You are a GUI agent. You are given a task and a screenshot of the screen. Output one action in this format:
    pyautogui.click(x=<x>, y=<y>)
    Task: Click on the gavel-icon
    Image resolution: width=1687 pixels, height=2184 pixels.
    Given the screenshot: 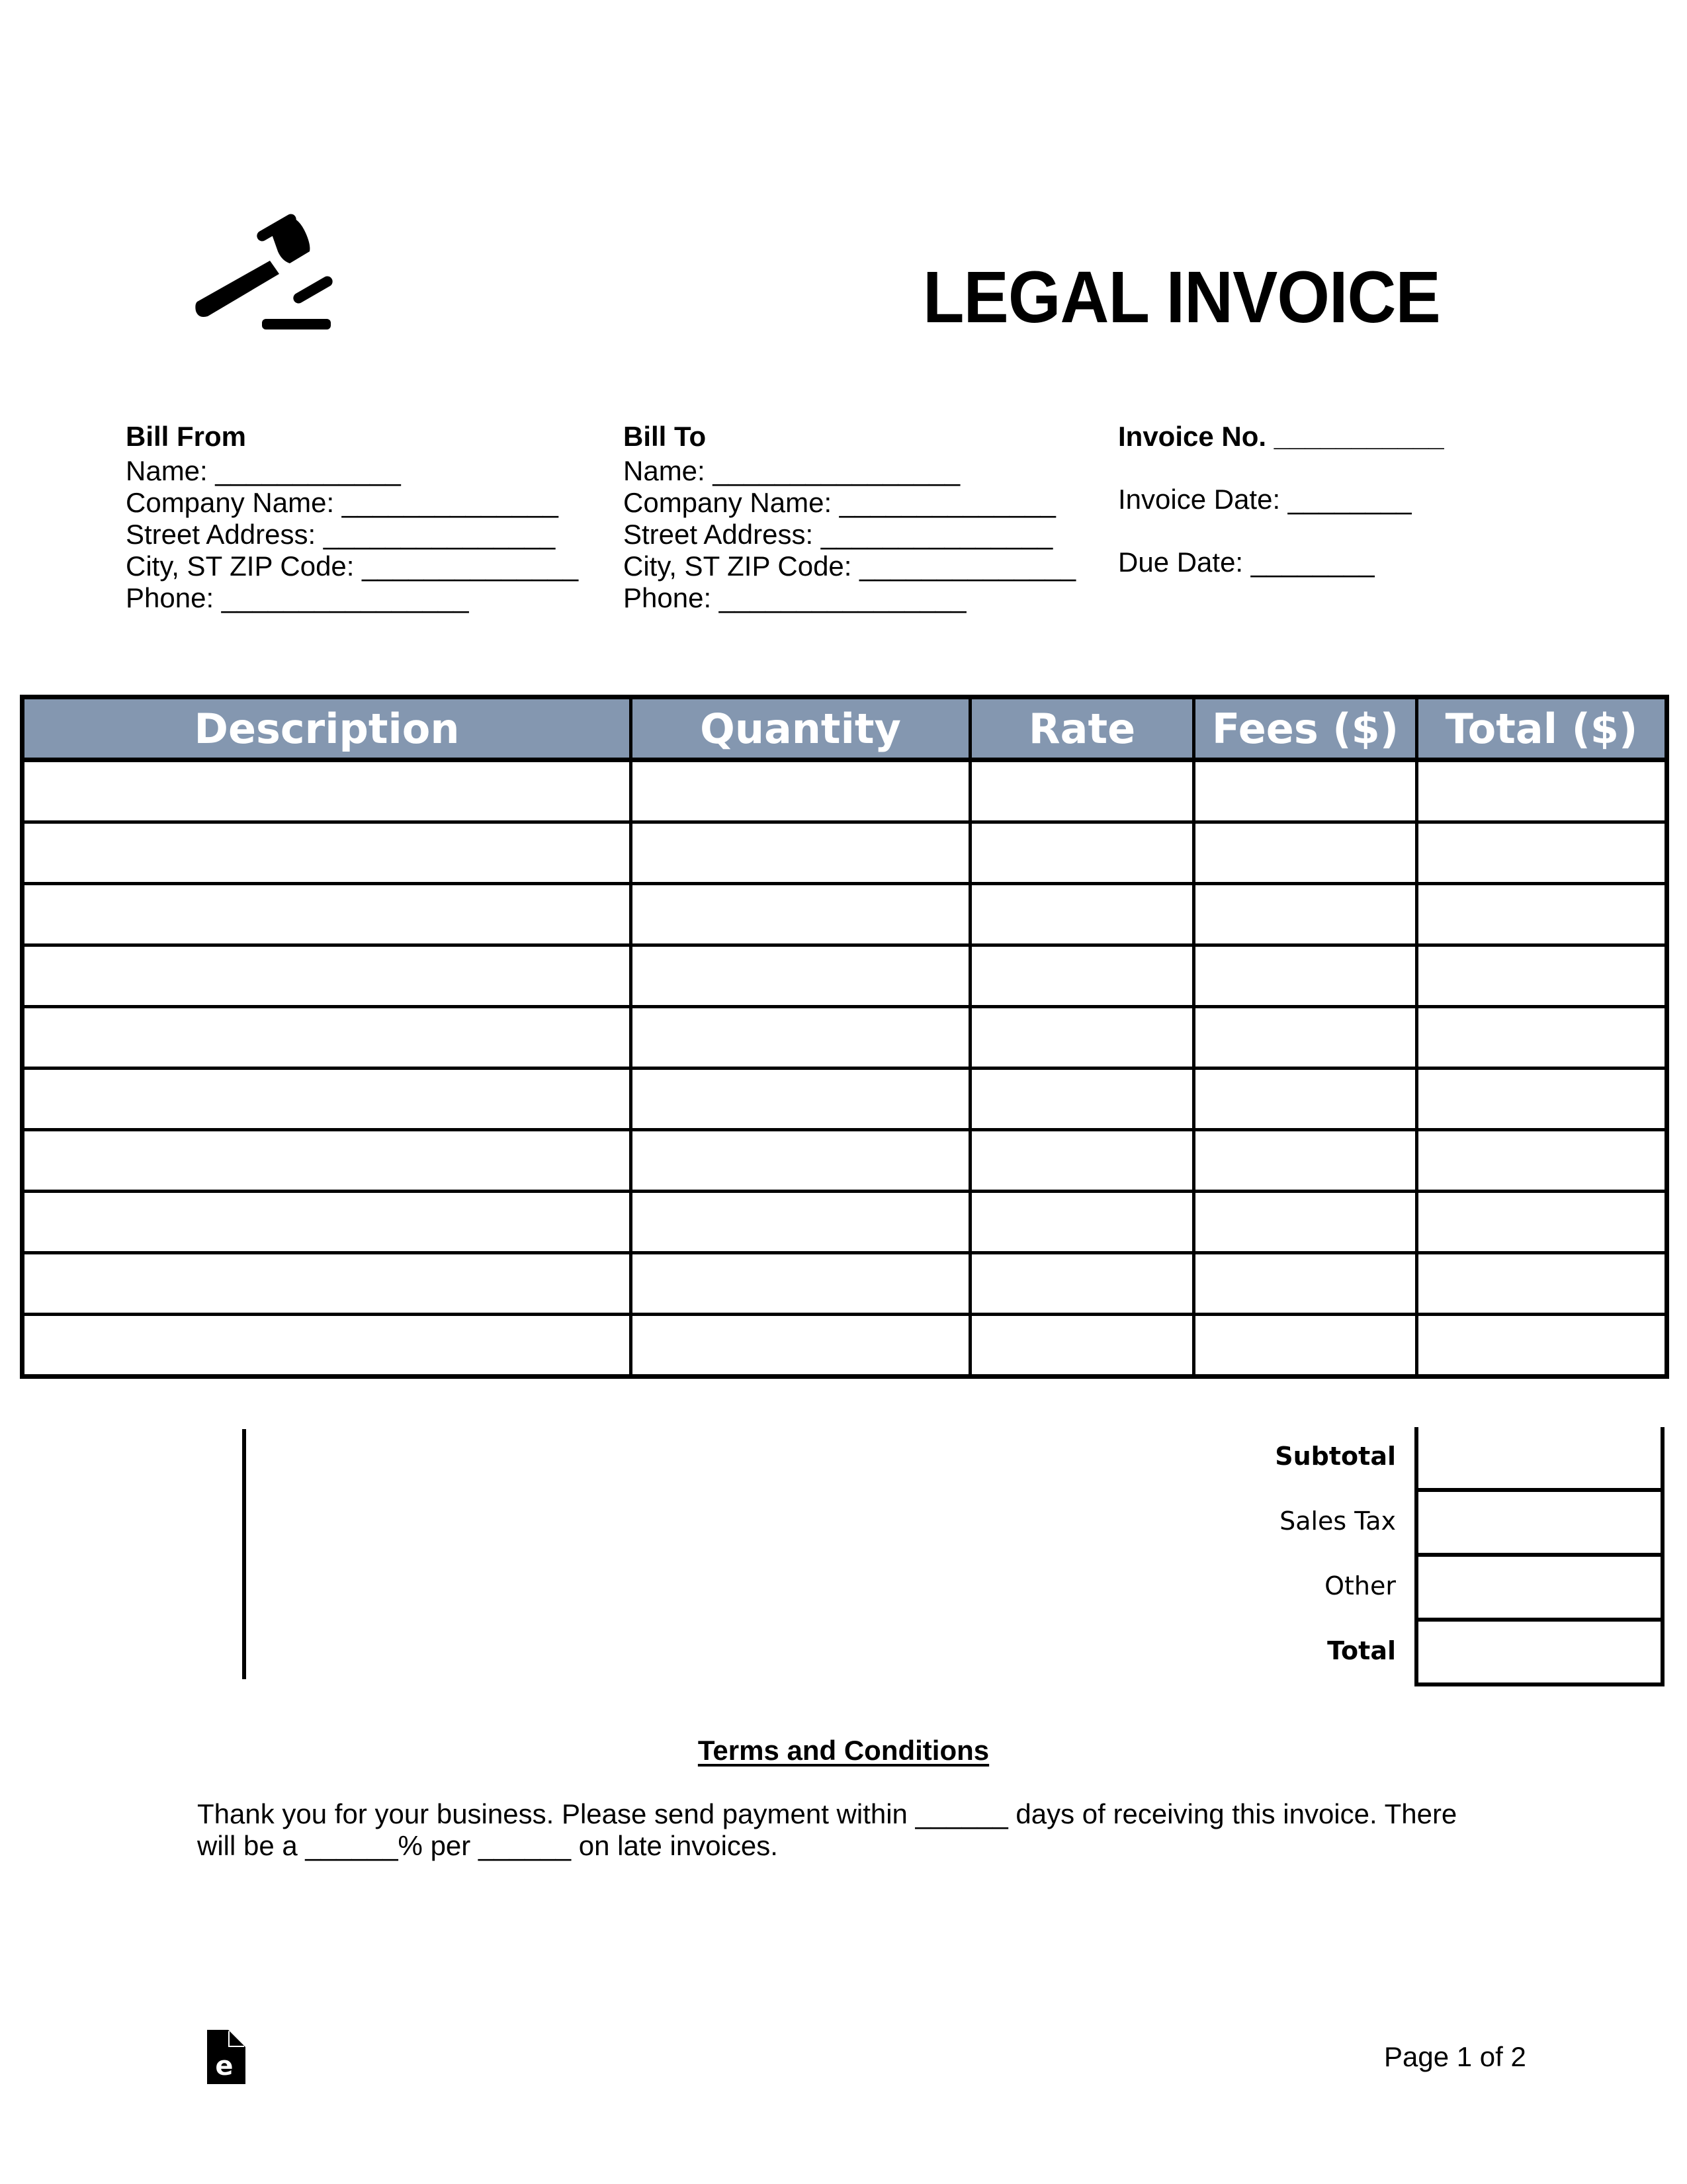 What is the action you would take?
    pyautogui.click(x=264, y=271)
    